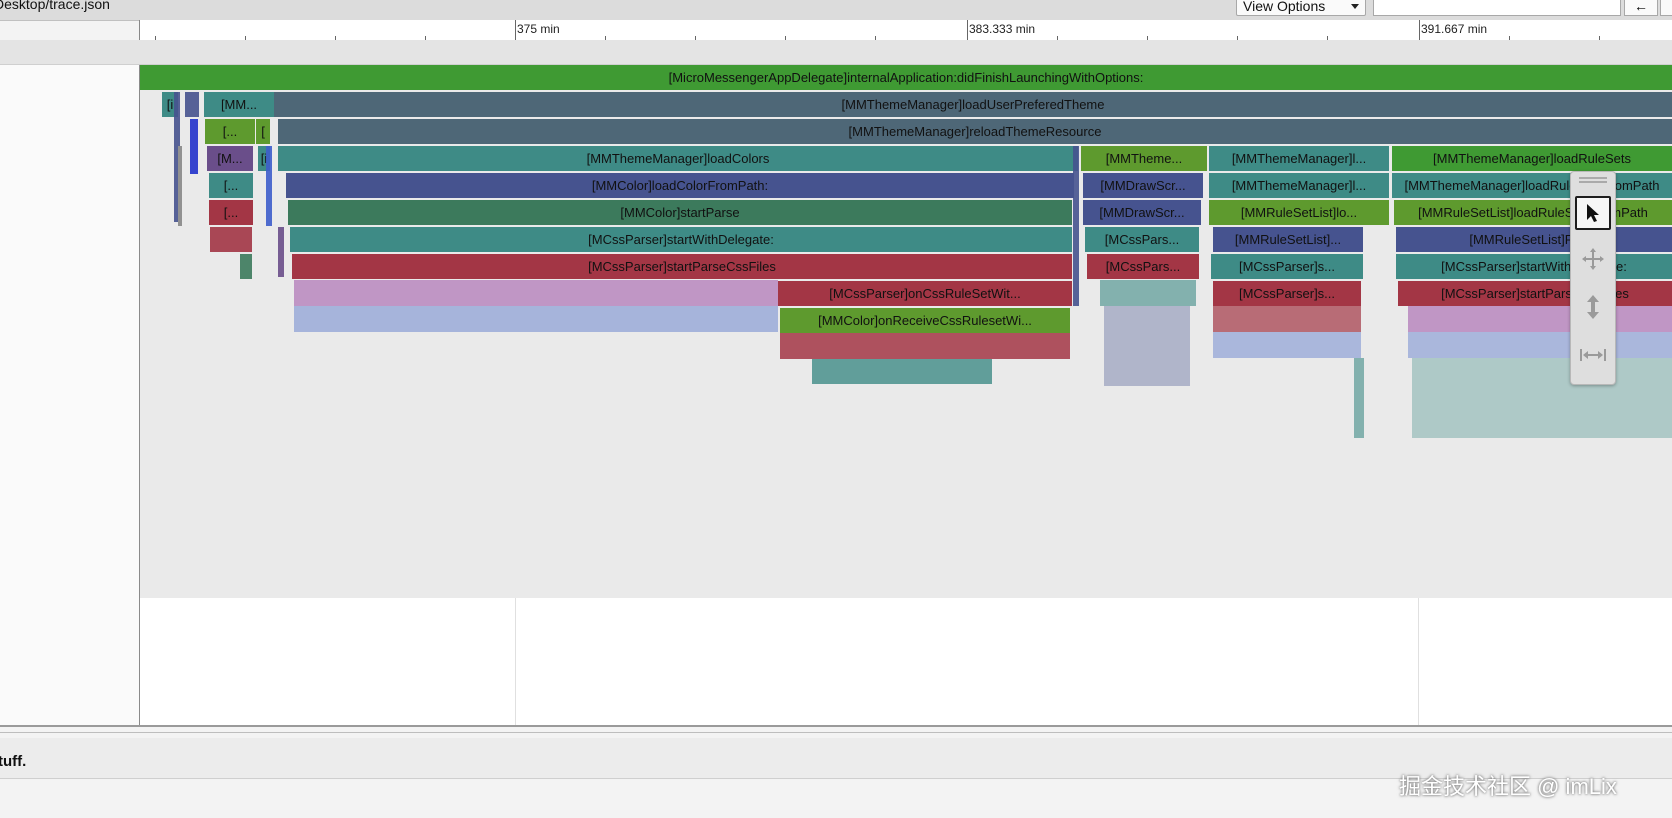 The image size is (1672, 818). Describe the element at coordinates (836, 726) in the screenshot. I see `panel-separator` at that location.